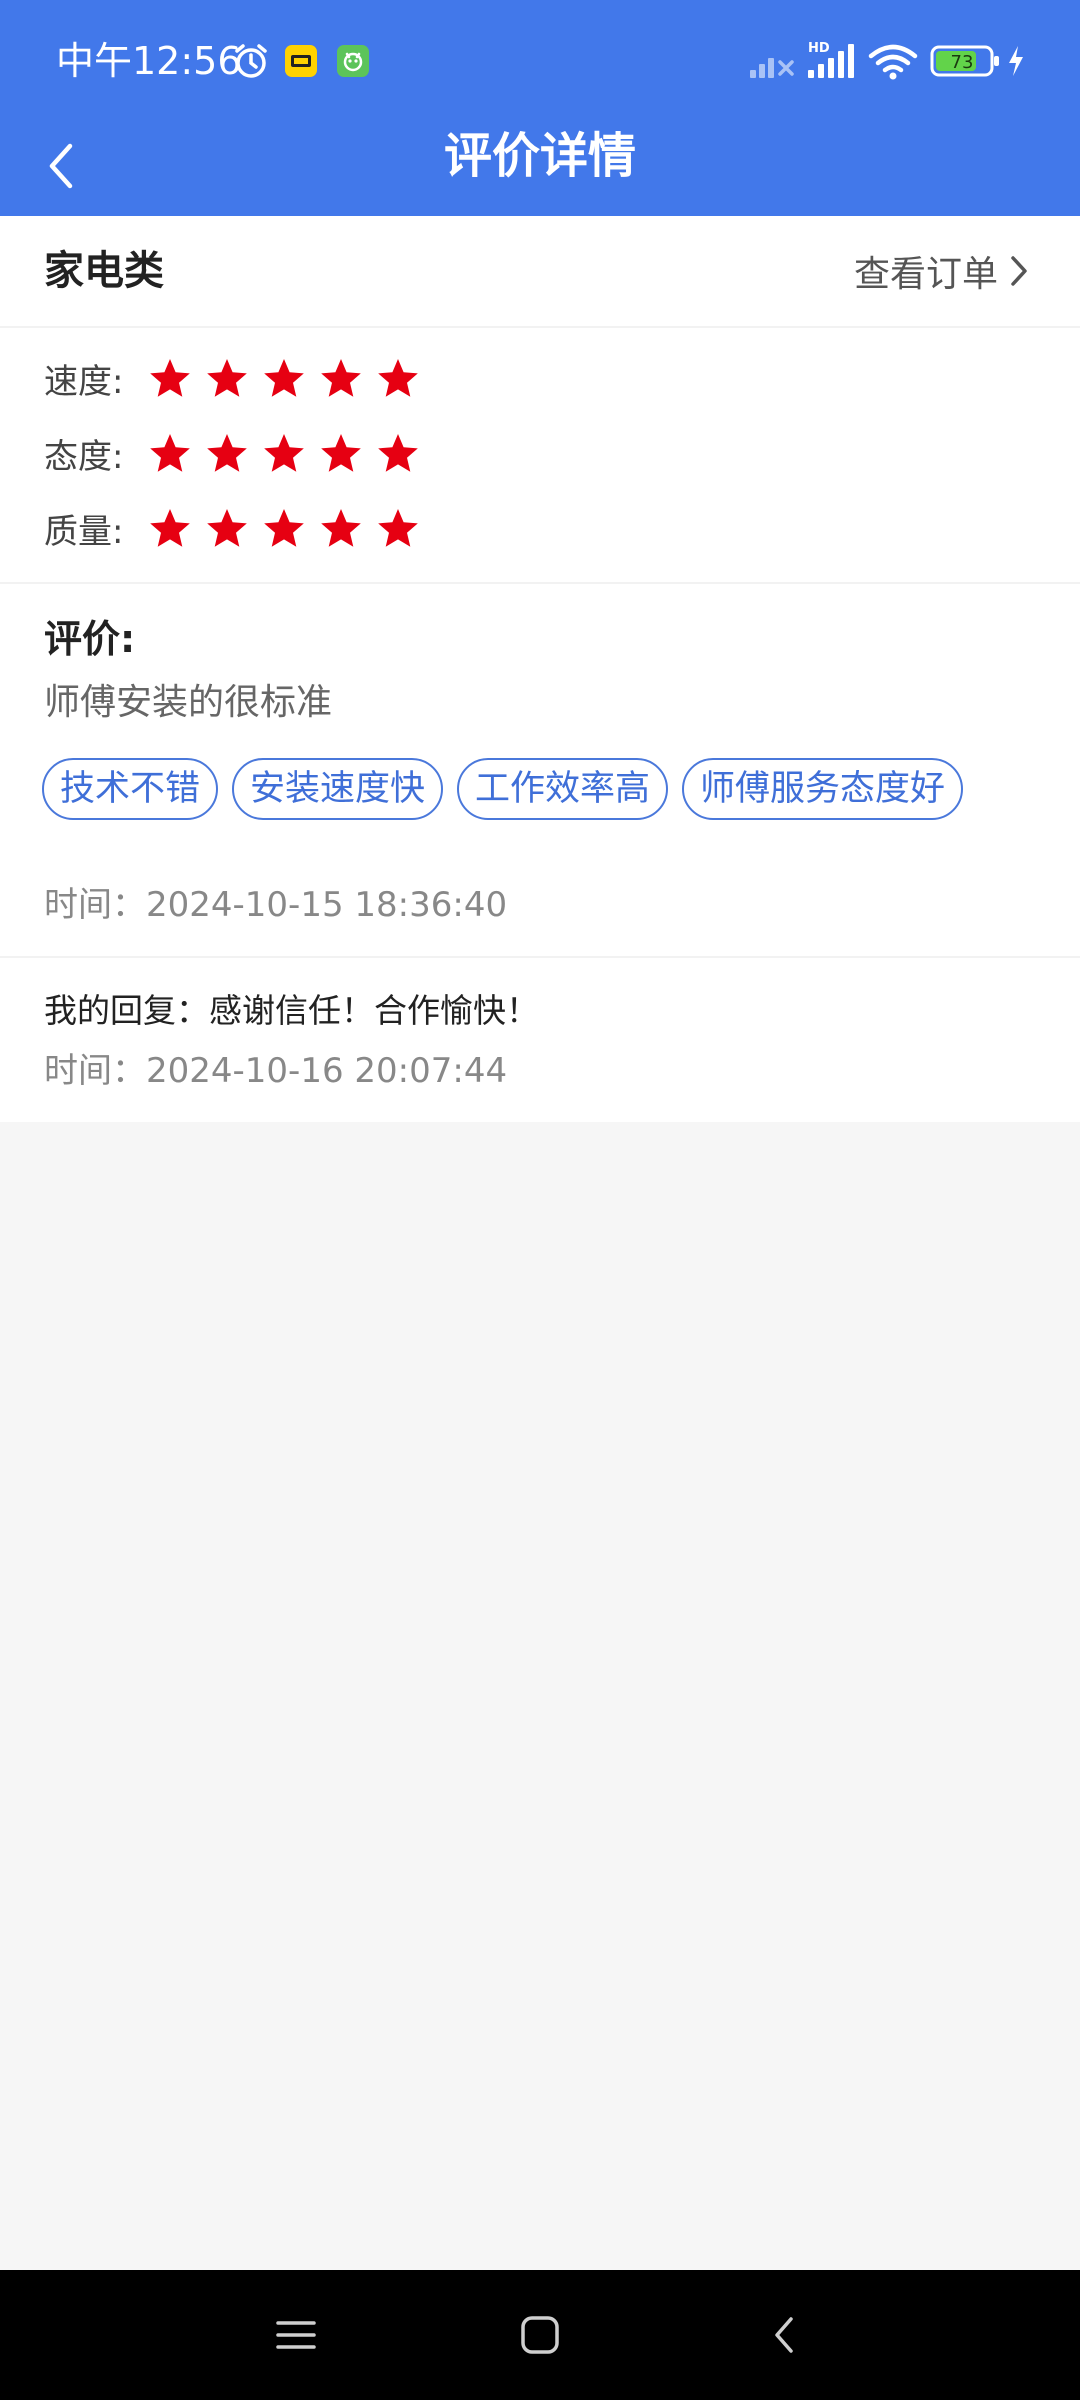  Describe the element at coordinates (540, 62) in the screenshot. I see `status-bar: 中午12:56 HD 73` at that location.